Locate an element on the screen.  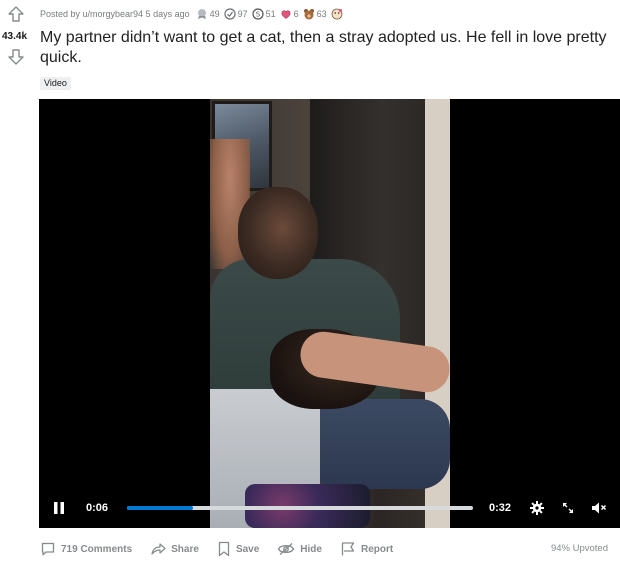
video-controls: 0:06 0:32 is located at coordinates (329, 508).